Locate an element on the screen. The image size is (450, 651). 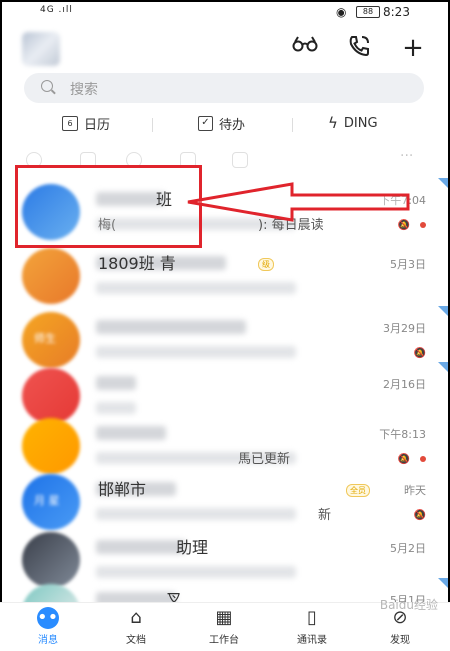
conversation-name: 1809班 青 is located at coordinates (137, 263).